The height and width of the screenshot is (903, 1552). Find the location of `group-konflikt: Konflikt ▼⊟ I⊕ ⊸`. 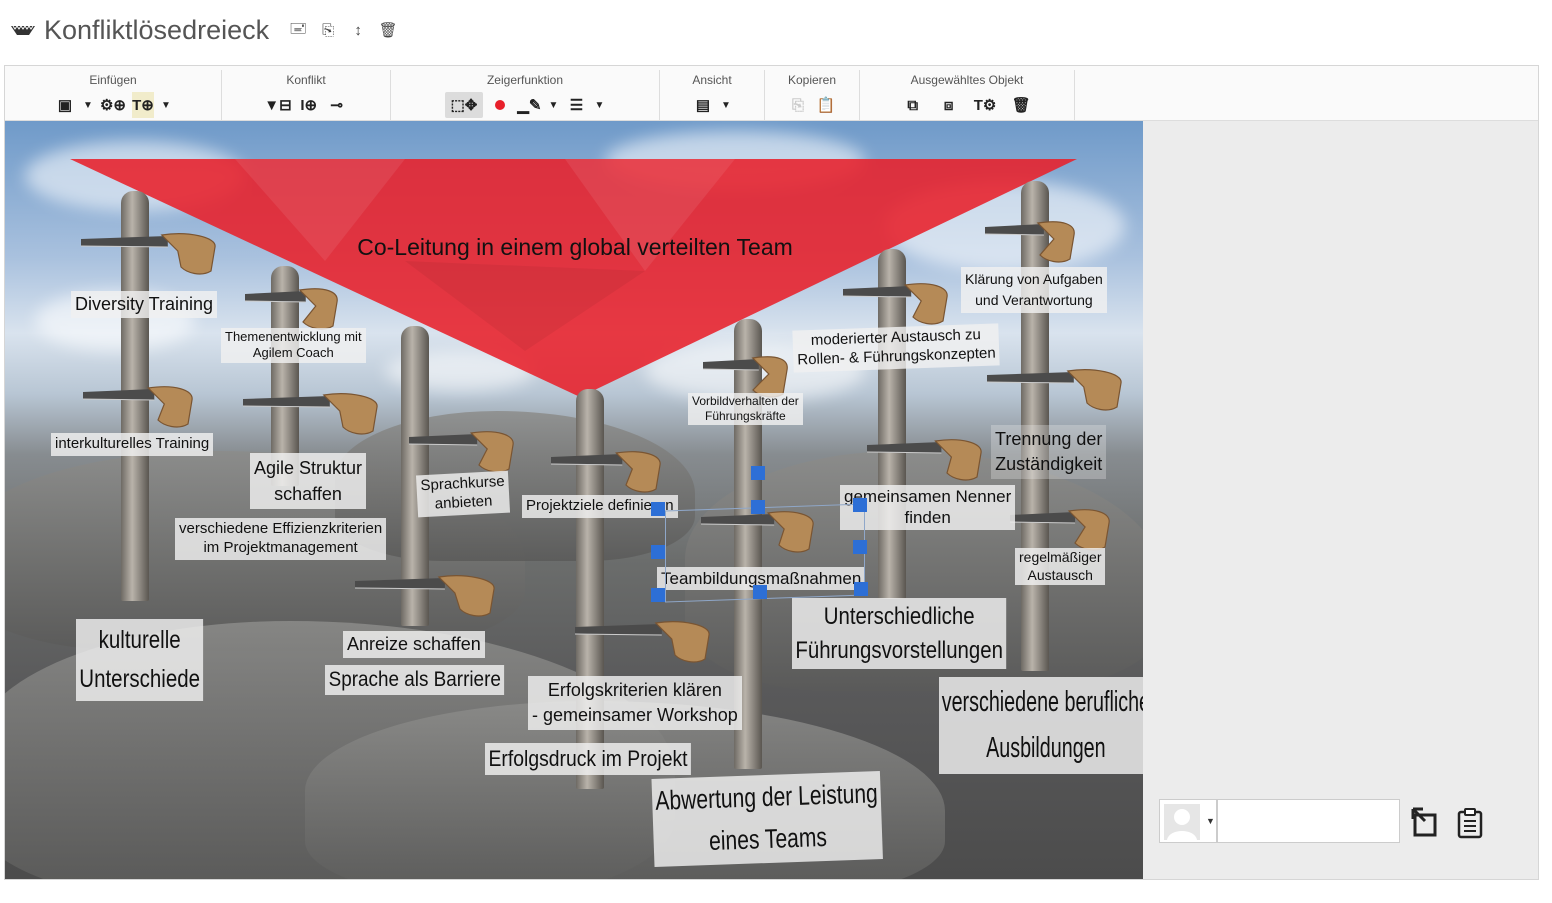

group-konflikt: Konflikt ▼⊟ I⊕ ⊸ is located at coordinates (306, 95).